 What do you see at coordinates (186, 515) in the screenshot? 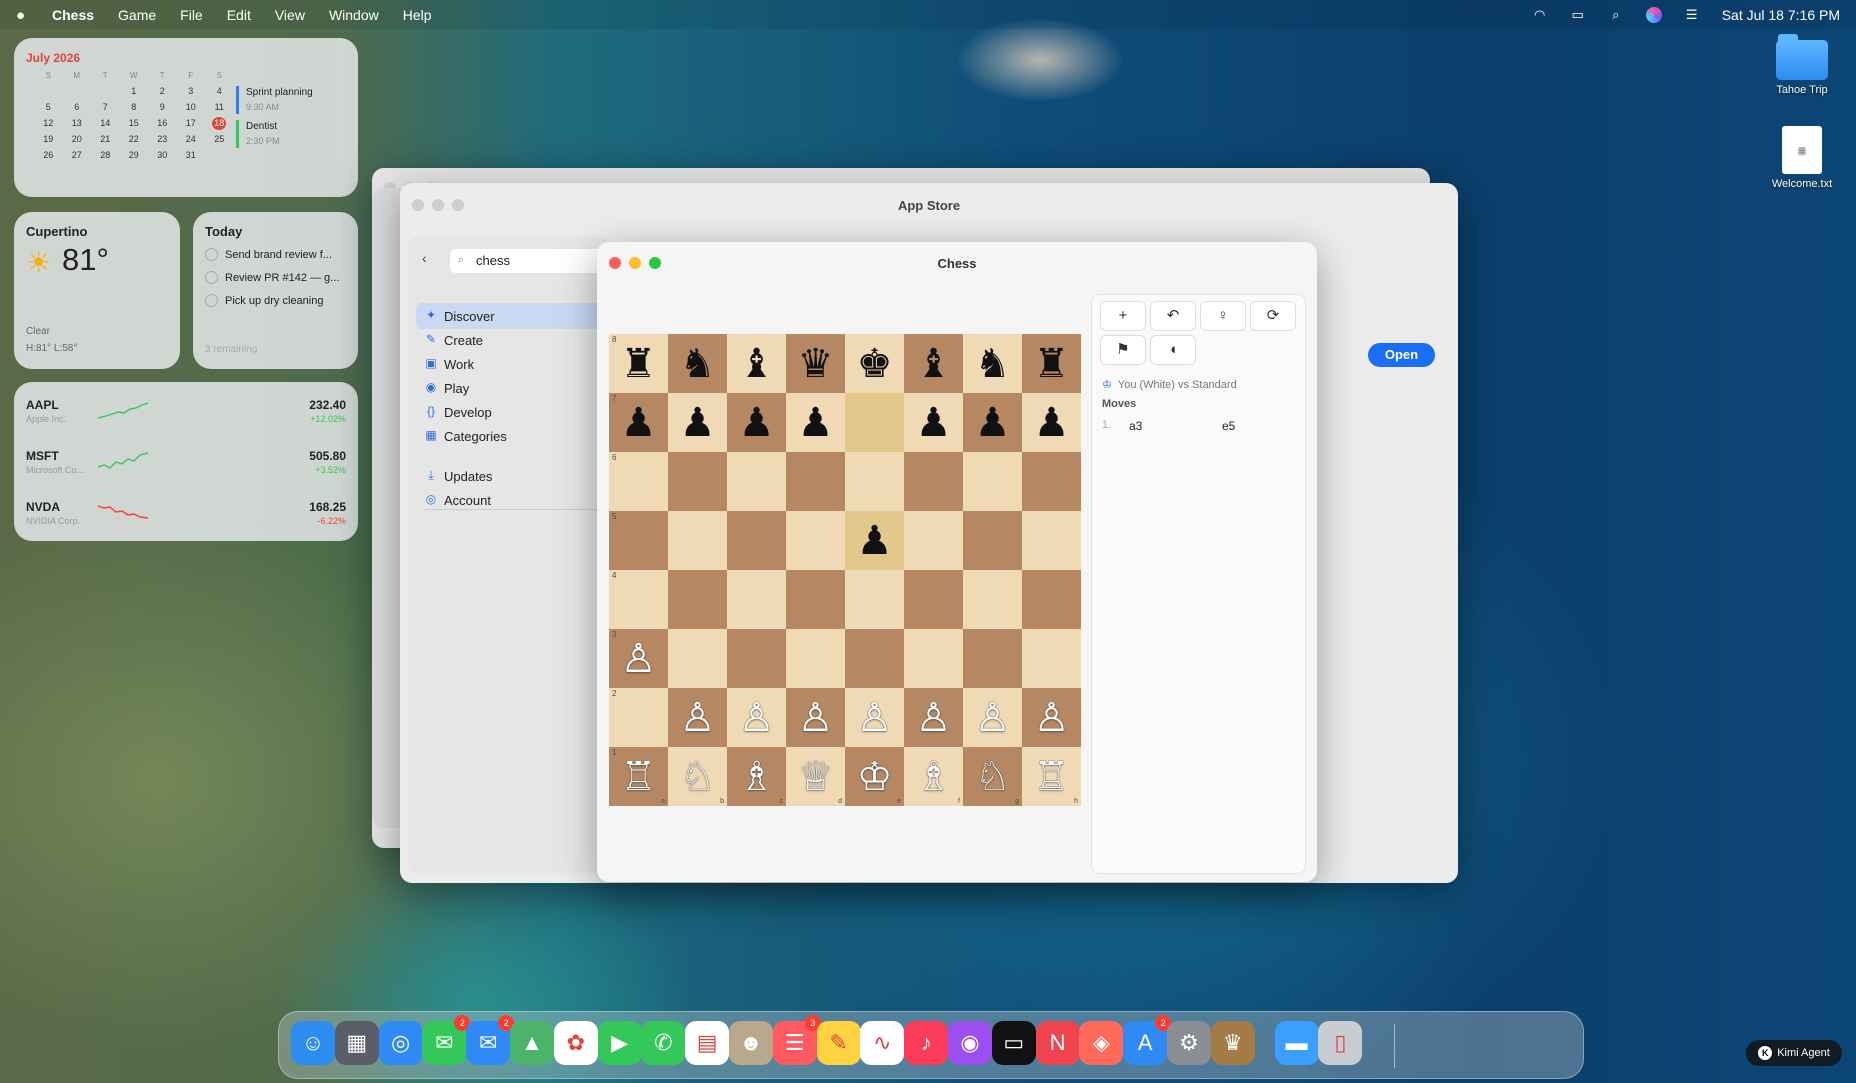
I see `stock-row: NVDA NVIDIA Corp. 168.25 -6.22%` at bounding box center [186, 515].